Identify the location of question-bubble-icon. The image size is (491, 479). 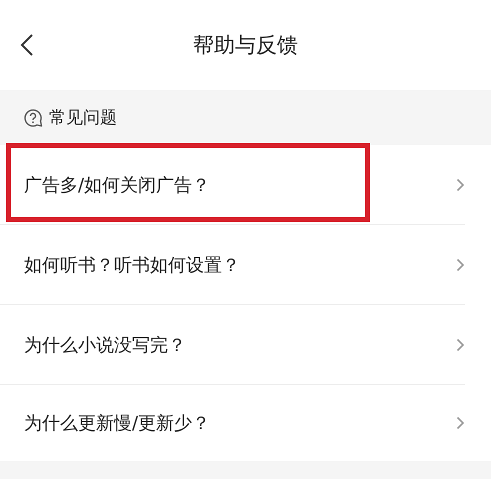
(33, 118).